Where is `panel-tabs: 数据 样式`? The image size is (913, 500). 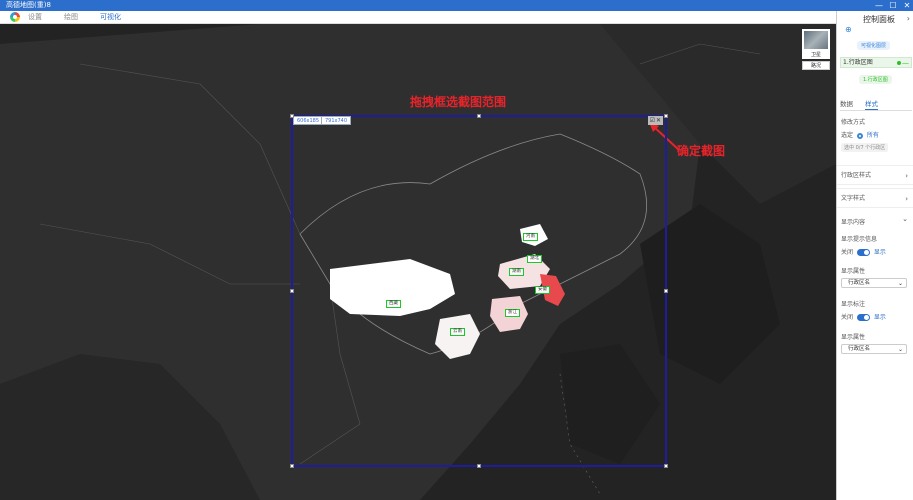 panel-tabs: 数据 样式 is located at coordinates (876, 104).